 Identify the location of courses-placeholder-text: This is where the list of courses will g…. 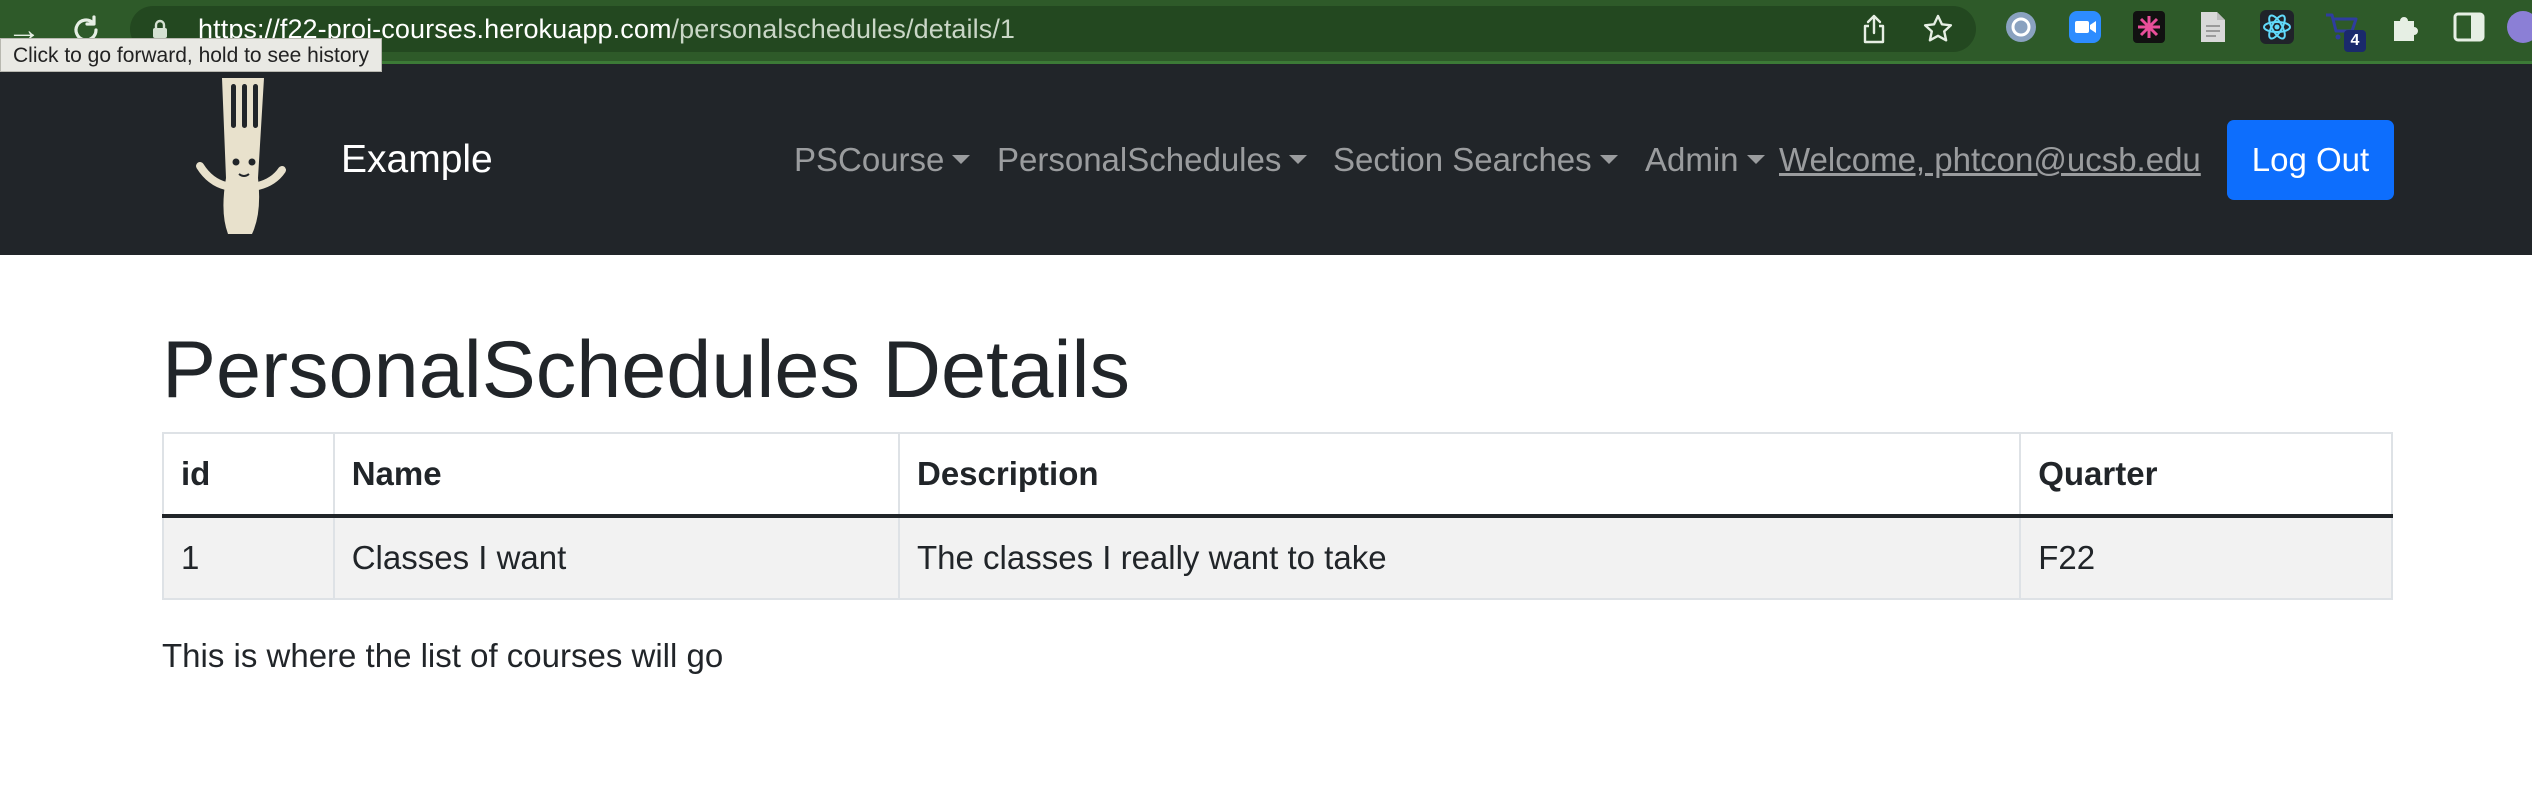
(443, 655).